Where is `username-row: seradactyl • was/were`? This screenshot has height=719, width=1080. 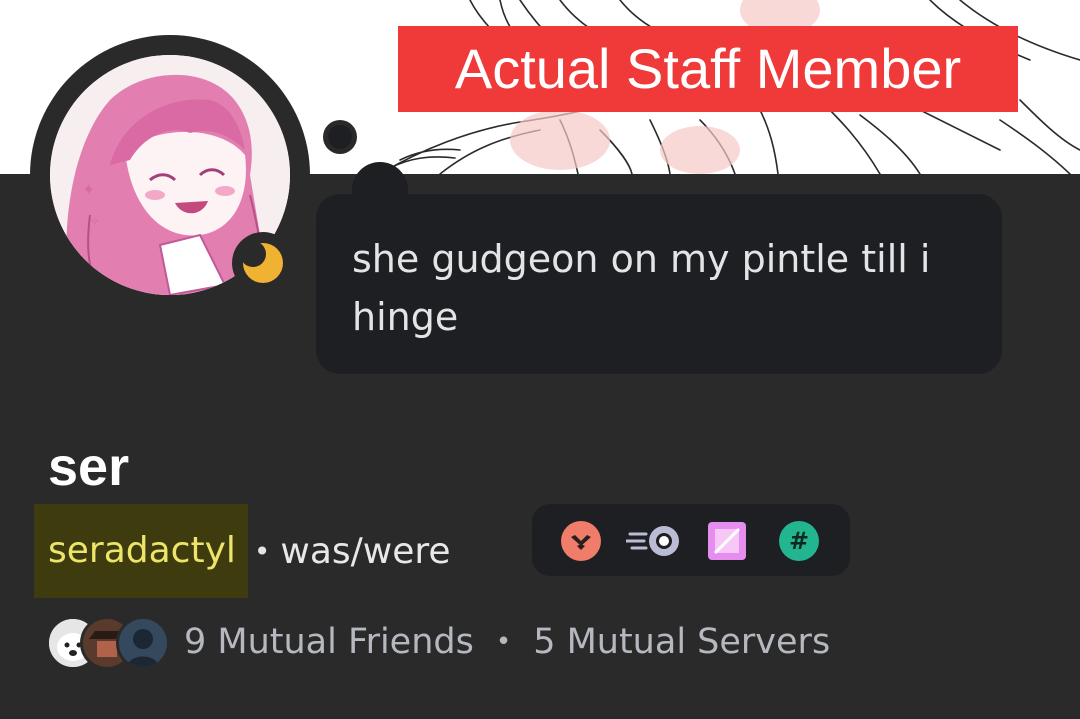 username-row: seradactyl • was/were is located at coordinates (242, 551).